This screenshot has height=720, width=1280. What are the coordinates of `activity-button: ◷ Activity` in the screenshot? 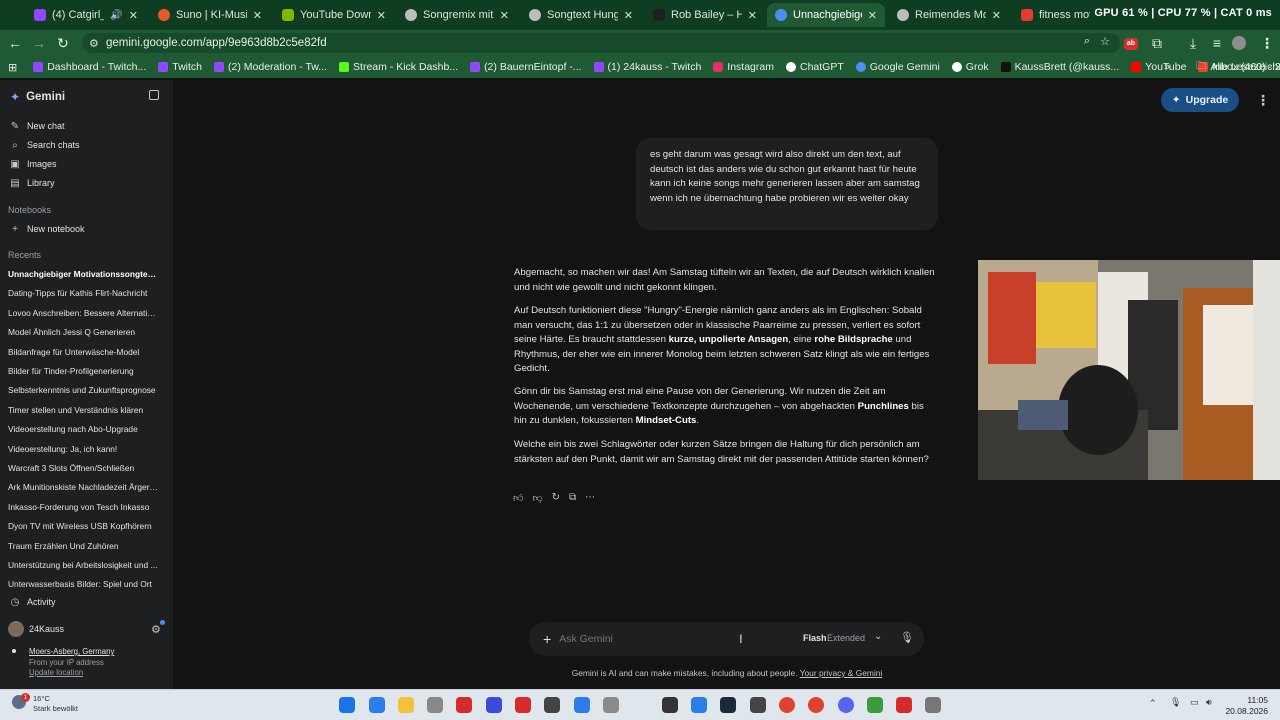 It's located at (86, 602).